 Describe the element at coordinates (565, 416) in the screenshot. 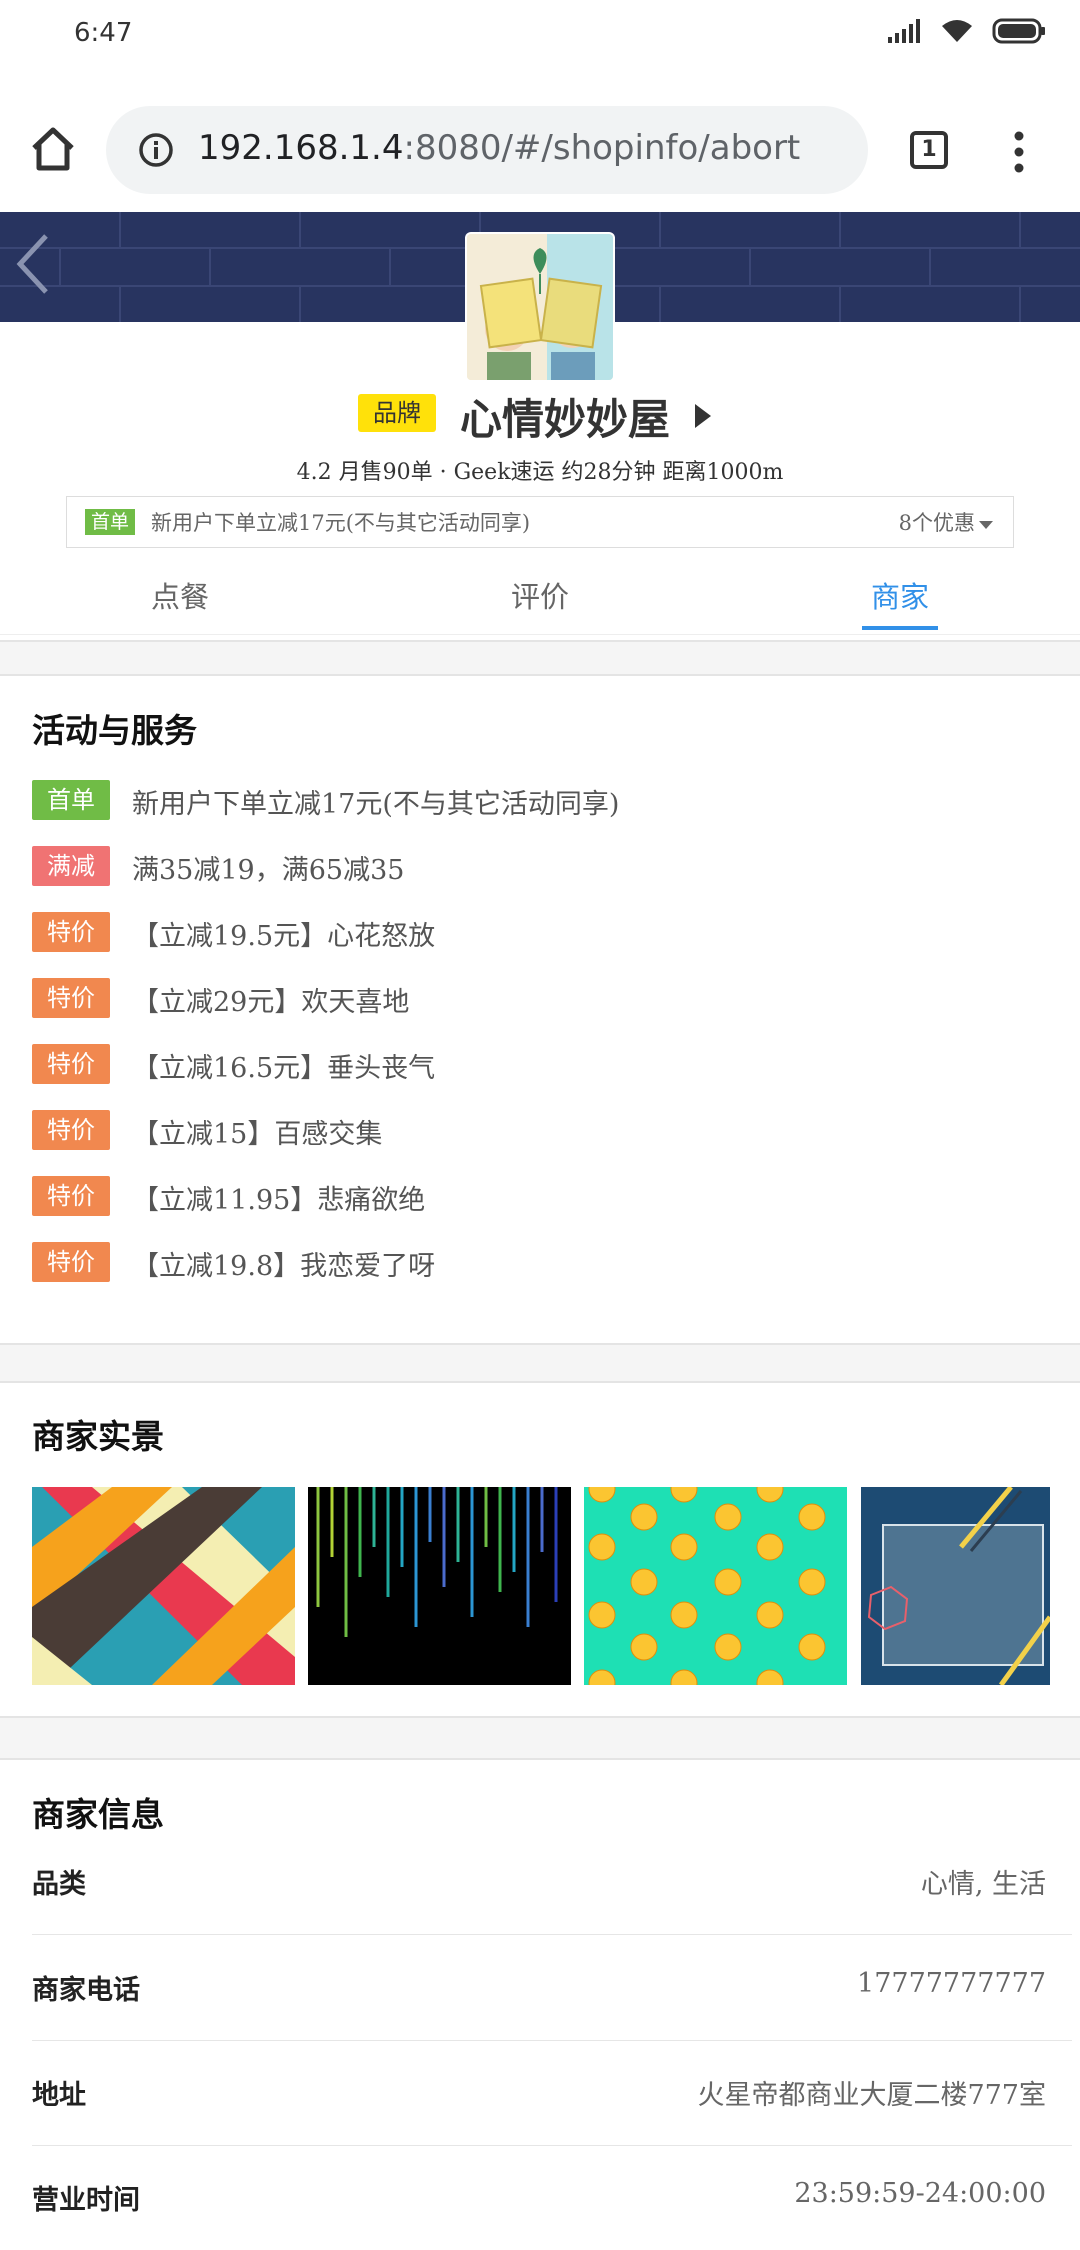

I see `shop-name: 心情妙妙屋` at that location.